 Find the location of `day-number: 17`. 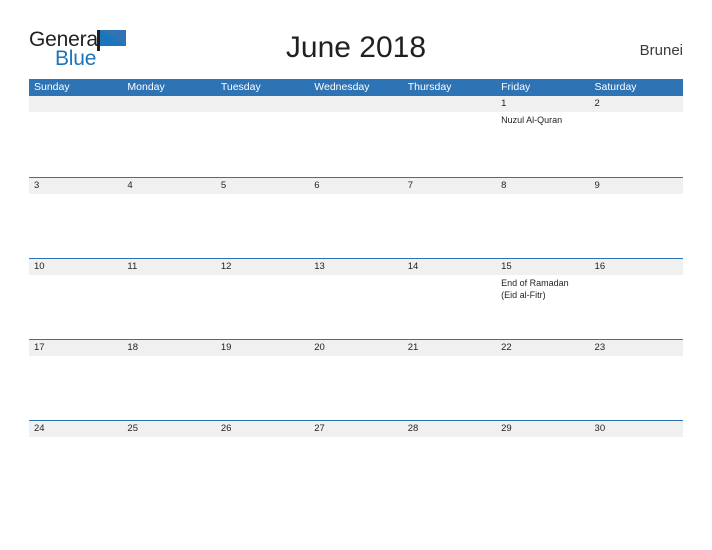

day-number: 17 is located at coordinates (39, 347).